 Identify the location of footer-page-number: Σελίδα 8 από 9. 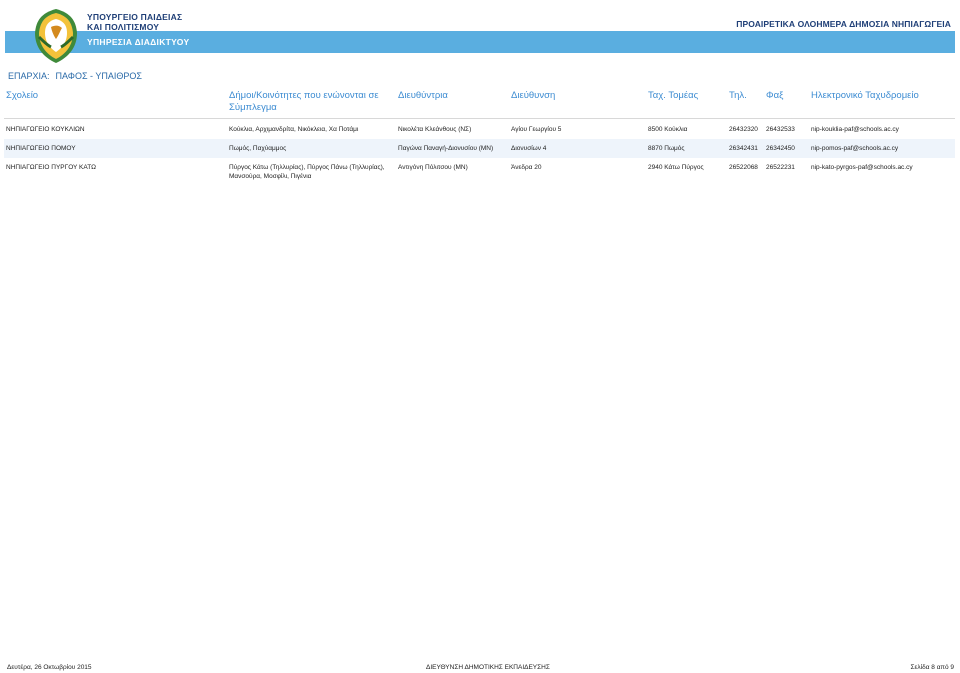
(932, 667).